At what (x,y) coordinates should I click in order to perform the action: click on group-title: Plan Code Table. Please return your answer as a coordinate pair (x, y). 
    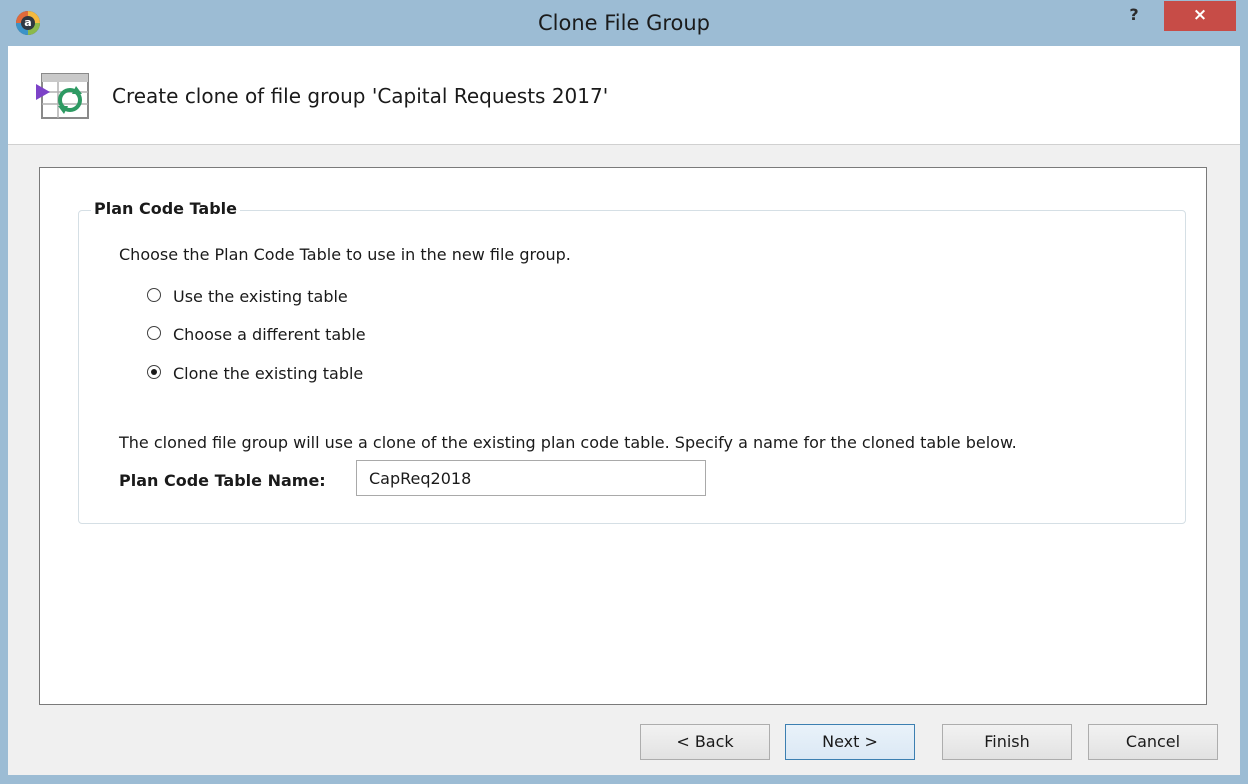
    Looking at the image, I should click on (166, 208).